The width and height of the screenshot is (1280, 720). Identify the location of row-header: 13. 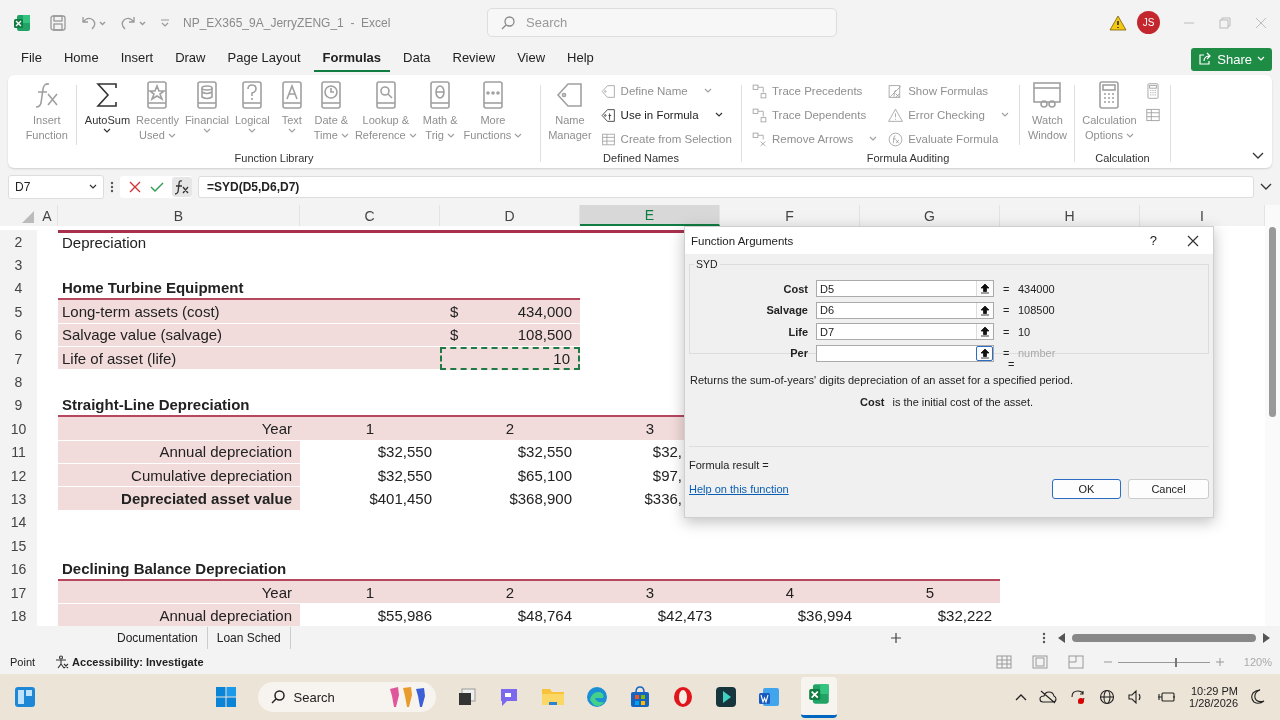
(18, 499).